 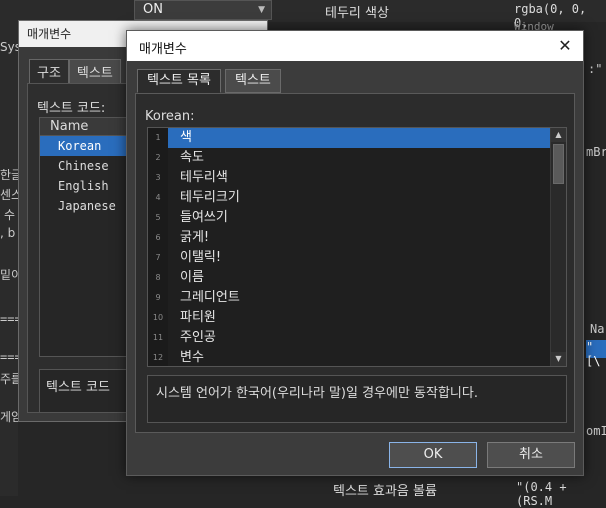 What do you see at coordinates (94, 71) in the screenshot?
I see `back-tab-text: 텍스트` at bounding box center [94, 71].